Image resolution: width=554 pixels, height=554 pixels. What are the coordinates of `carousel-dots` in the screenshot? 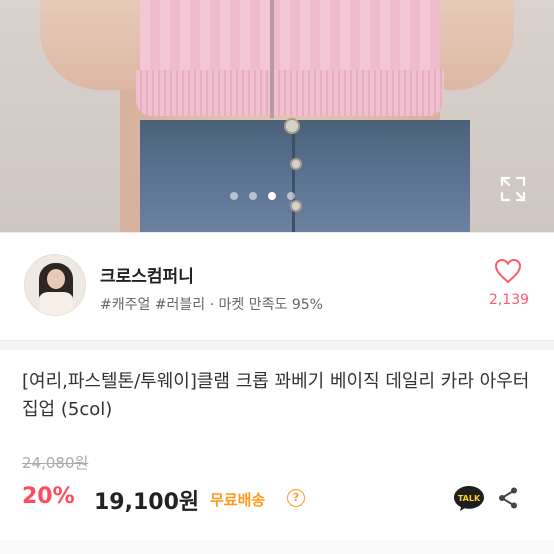 It's located at (262, 196).